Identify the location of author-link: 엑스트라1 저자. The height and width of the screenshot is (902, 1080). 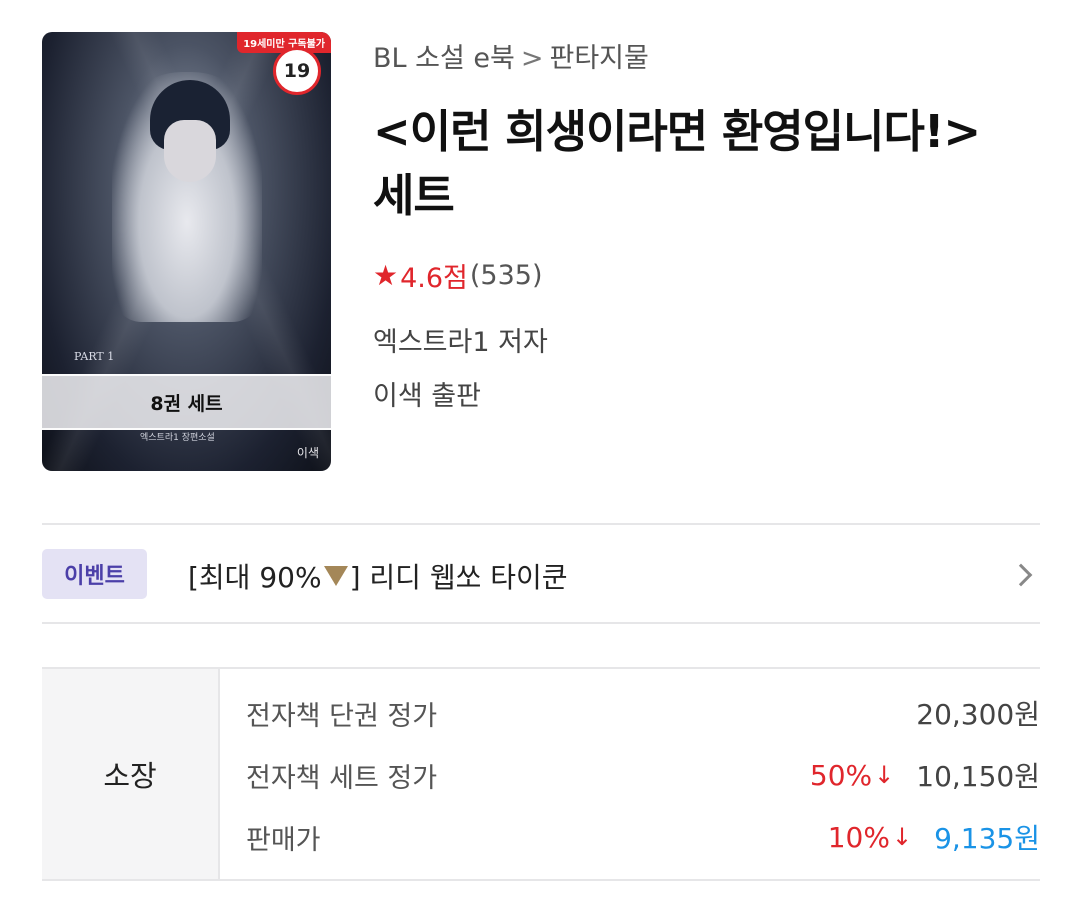
(460, 339).